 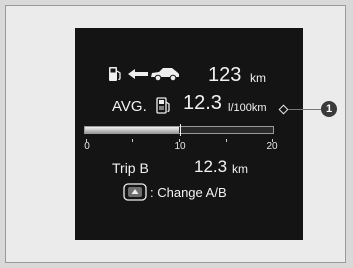 What do you see at coordinates (135, 192) in the screenshot?
I see `steering-switch-icon` at bounding box center [135, 192].